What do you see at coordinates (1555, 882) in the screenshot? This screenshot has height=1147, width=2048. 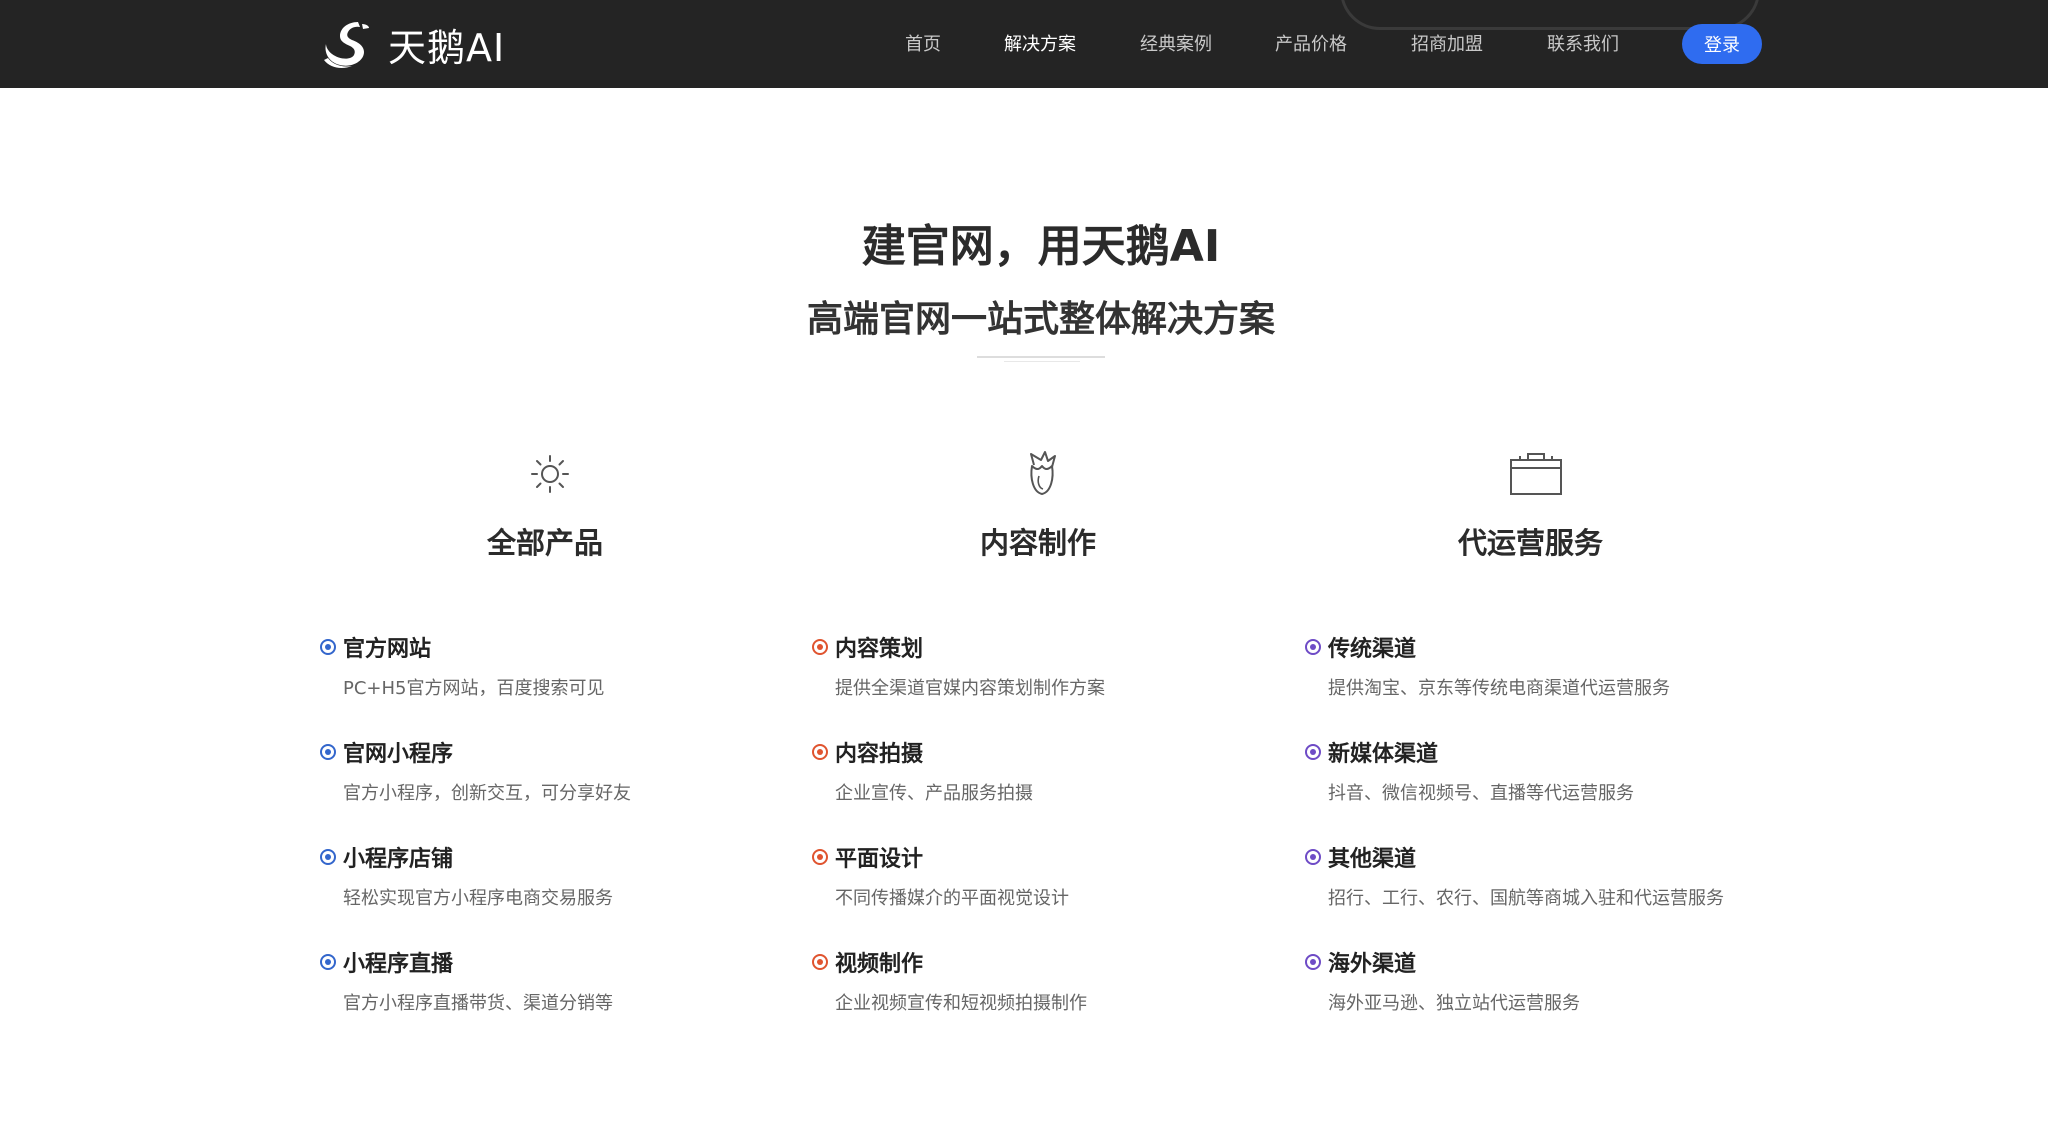 I see `list-item: 其他渠道 招行、工行、农行、国航等商城入驻和代运营服务` at bounding box center [1555, 882].